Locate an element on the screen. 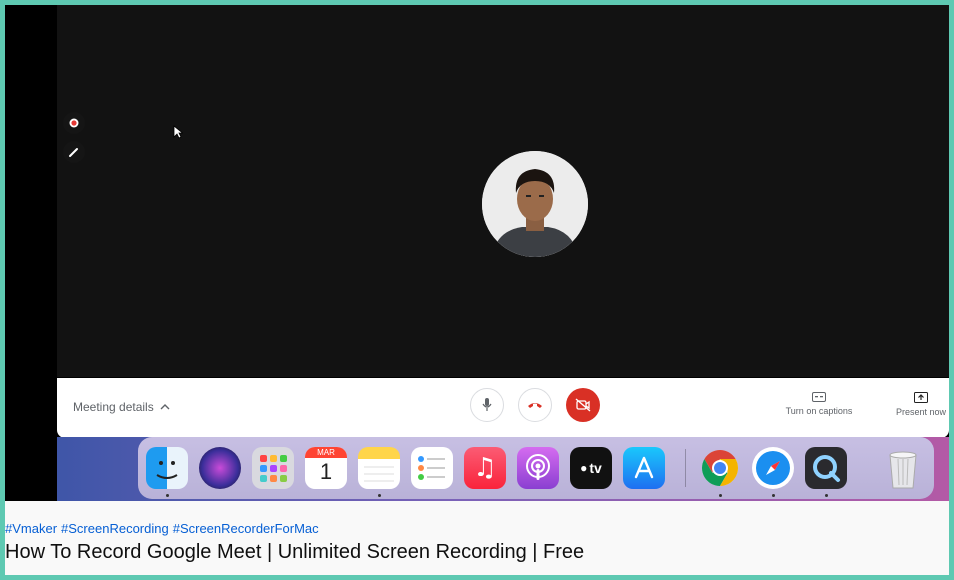 The width and height of the screenshot is (954, 580). captions-label: Turn on captions is located at coordinates (819, 411).